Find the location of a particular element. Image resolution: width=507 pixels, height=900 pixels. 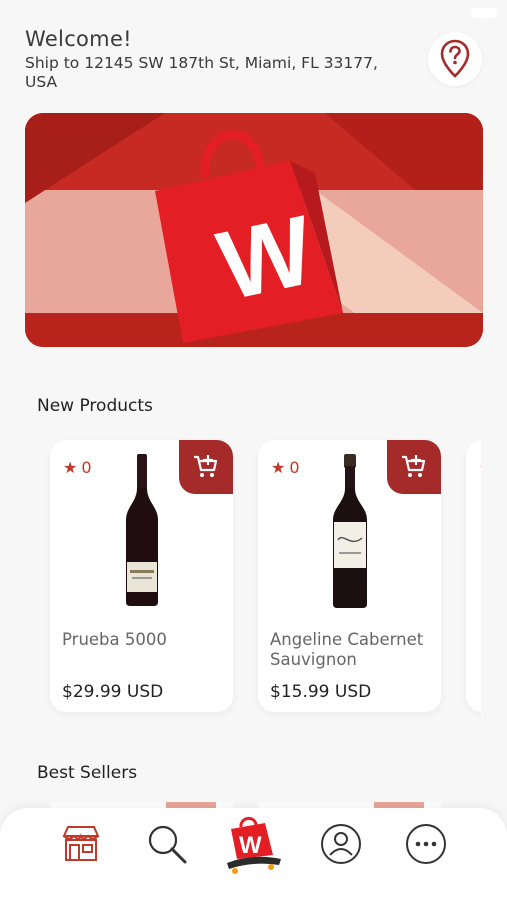

new-products-title: New Products is located at coordinates (95, 406).